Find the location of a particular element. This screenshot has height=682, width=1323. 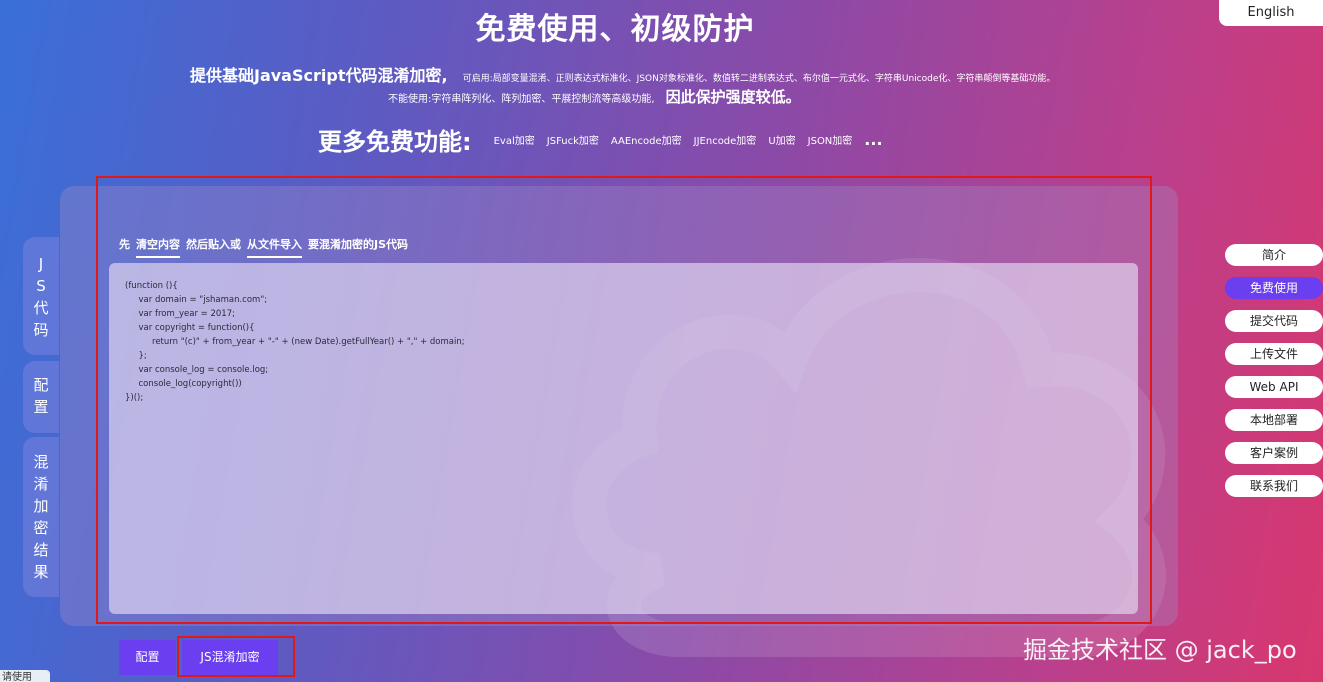

link-json: JSON加密 is located at coordinates (830, 139).